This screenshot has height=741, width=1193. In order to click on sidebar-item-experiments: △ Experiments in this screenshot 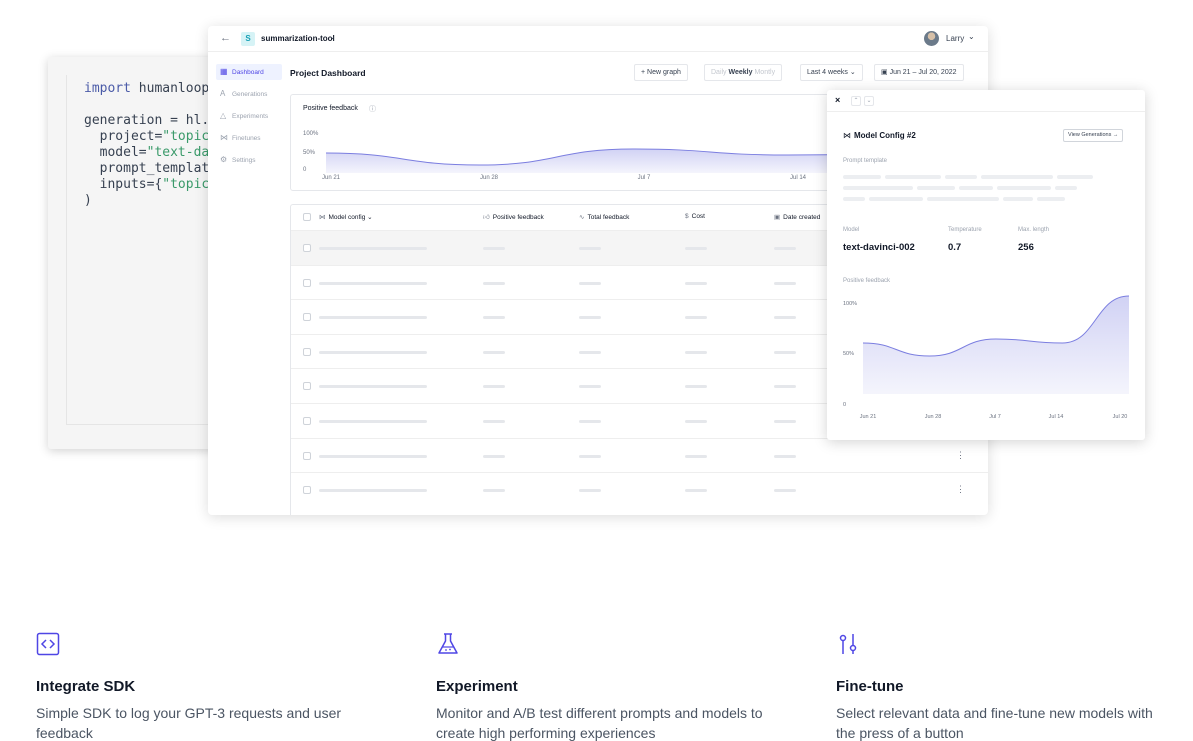, I will do `click(249, 116)`.